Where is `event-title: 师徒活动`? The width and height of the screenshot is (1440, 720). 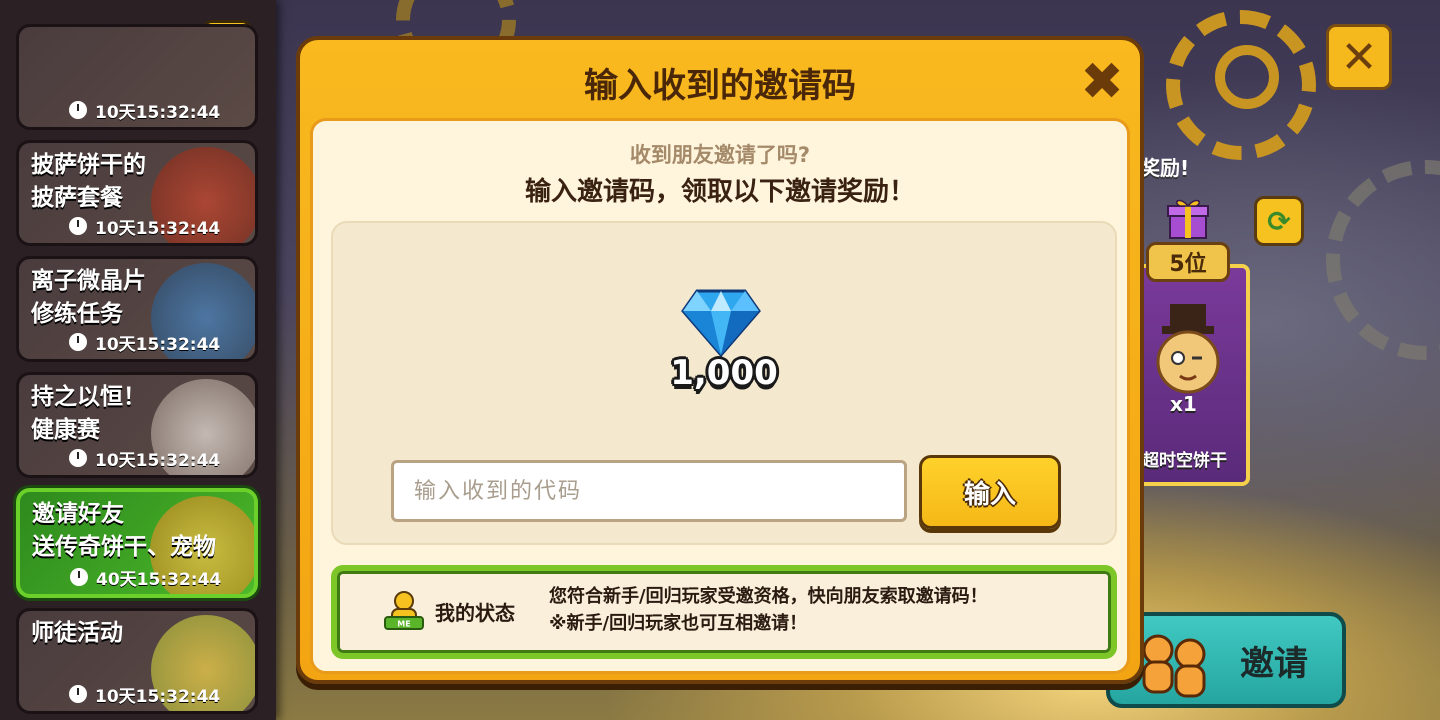
event-title: 师徒活动 is located at coordinates (77, 633).